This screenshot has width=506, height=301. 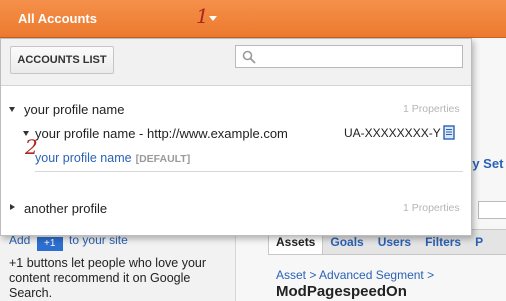 What do you see at coordinates (349, 56) in the screenshot?
I see `search-input` at bounding box center [349, 56].